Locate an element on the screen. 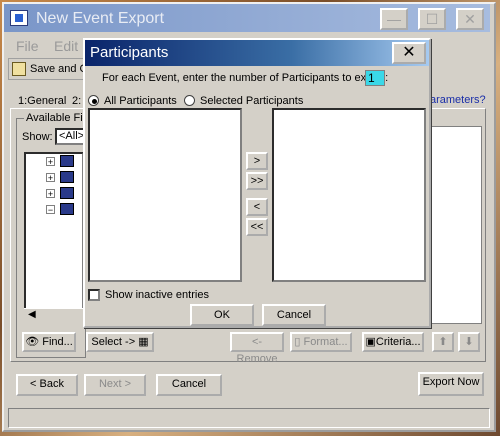 The image size is (500, 436). maximize-button: ☐ is located at coordinates (432, 19).